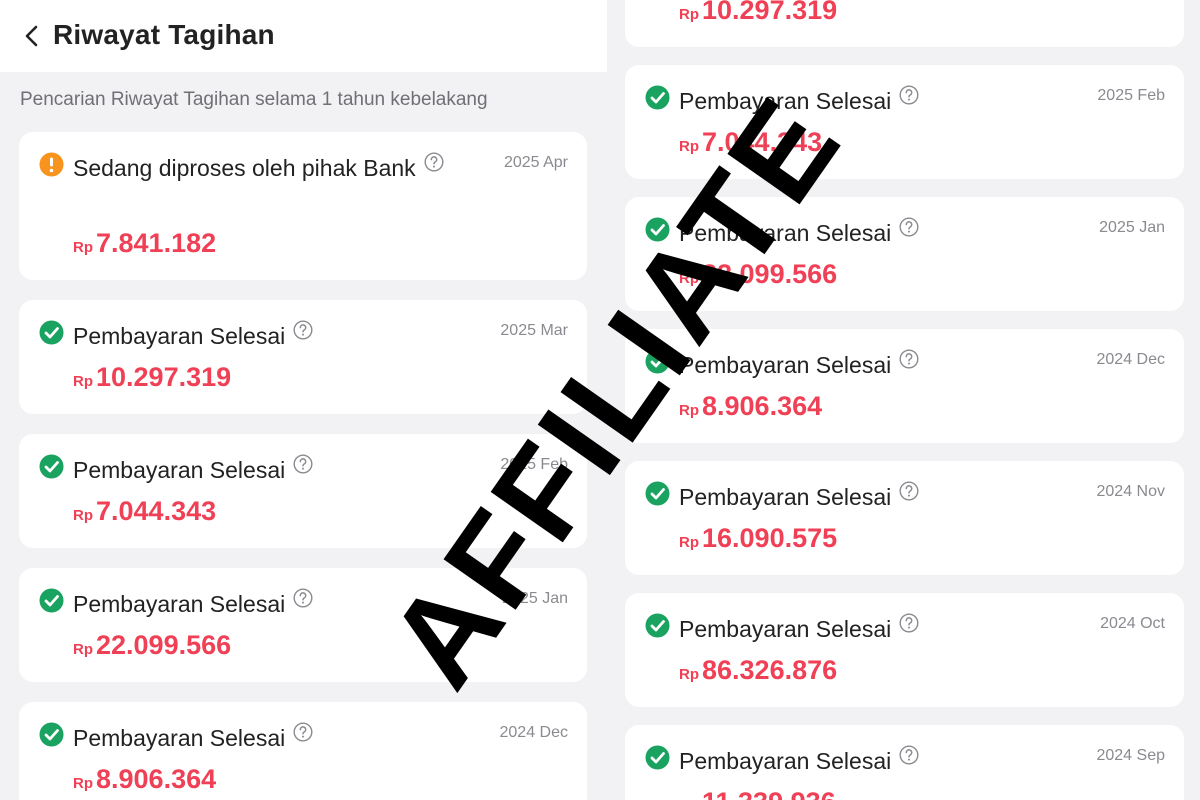  What do you see at coordinates (769, 793) in the screenshot?
I see `amount-value: 11.339.936` at bounding box center [769, 793].